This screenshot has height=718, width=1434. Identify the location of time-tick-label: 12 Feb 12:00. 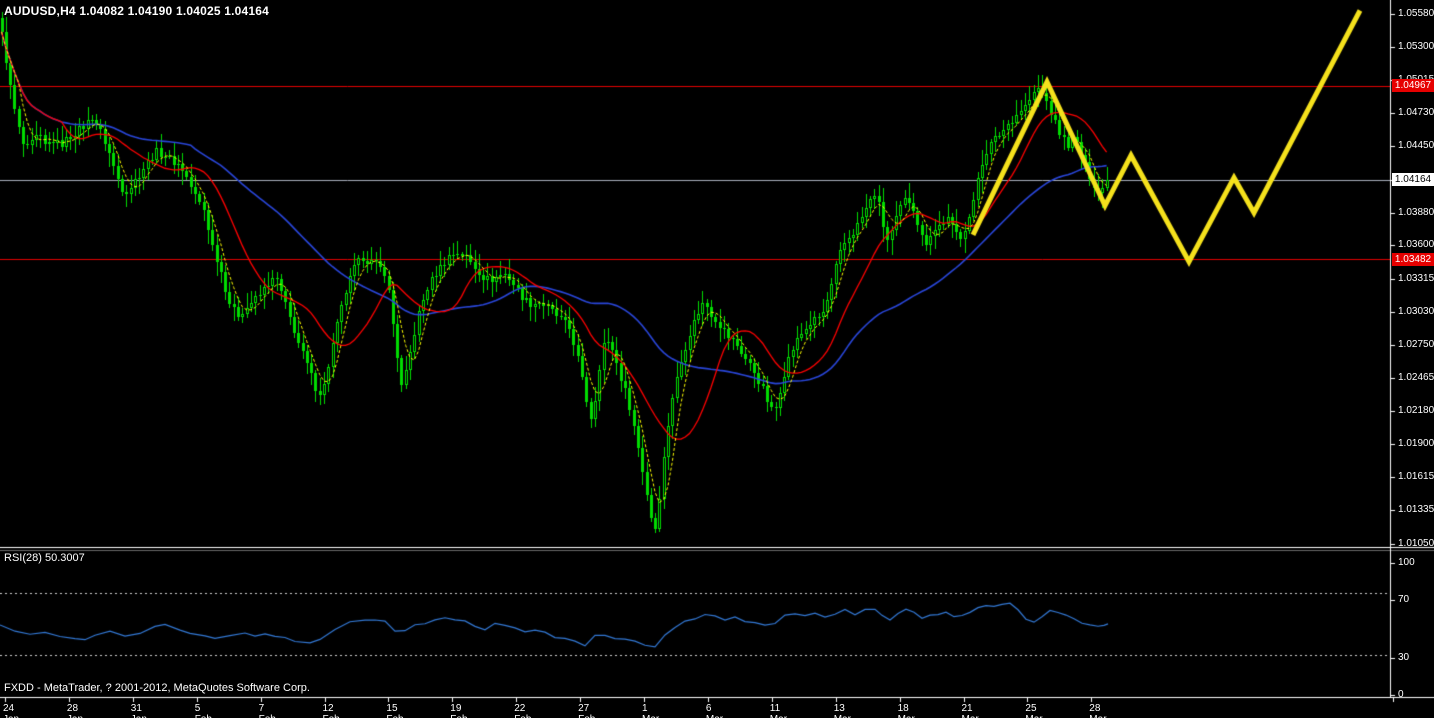
(331, 710).